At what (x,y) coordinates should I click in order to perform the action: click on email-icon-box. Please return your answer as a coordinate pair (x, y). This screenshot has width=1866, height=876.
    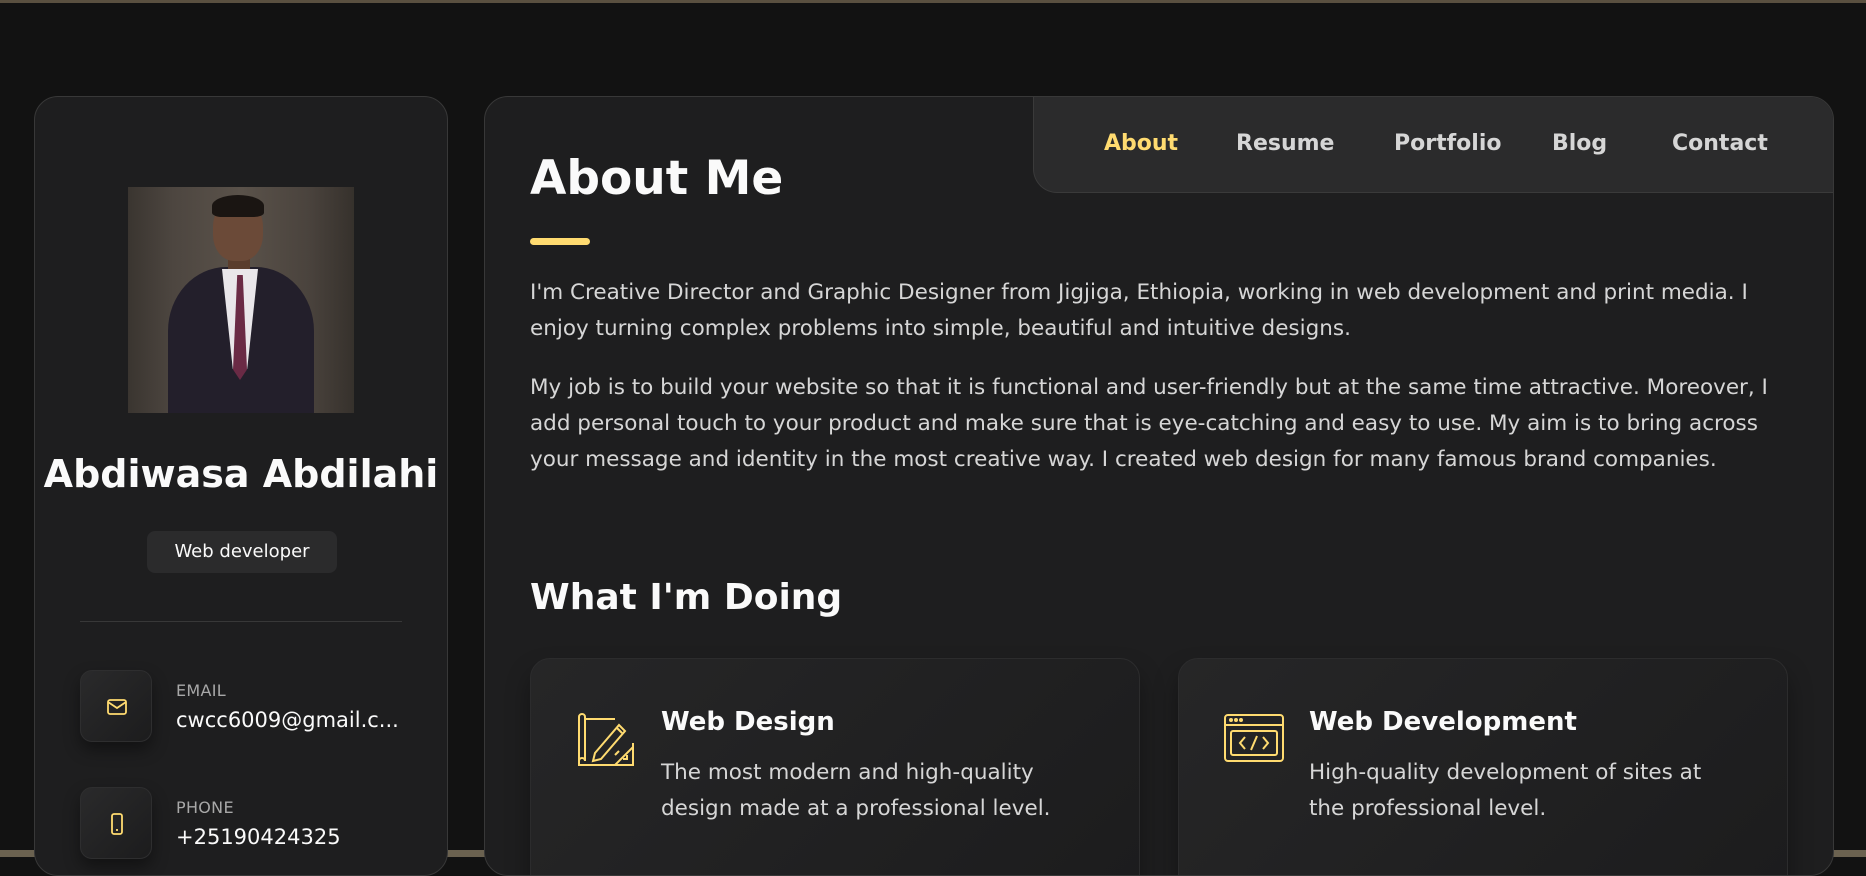
    Looking at the image, I should click on (116, 706).